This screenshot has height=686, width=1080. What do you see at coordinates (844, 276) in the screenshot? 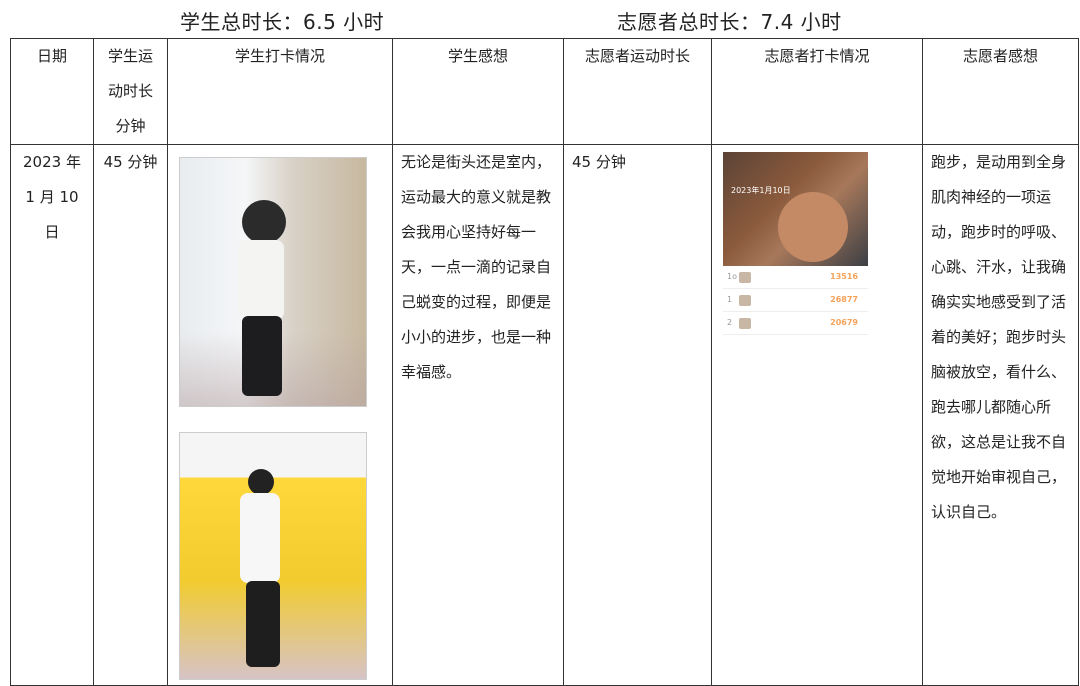
I see `rank-score: 13516` at bounding box center [844, 276].